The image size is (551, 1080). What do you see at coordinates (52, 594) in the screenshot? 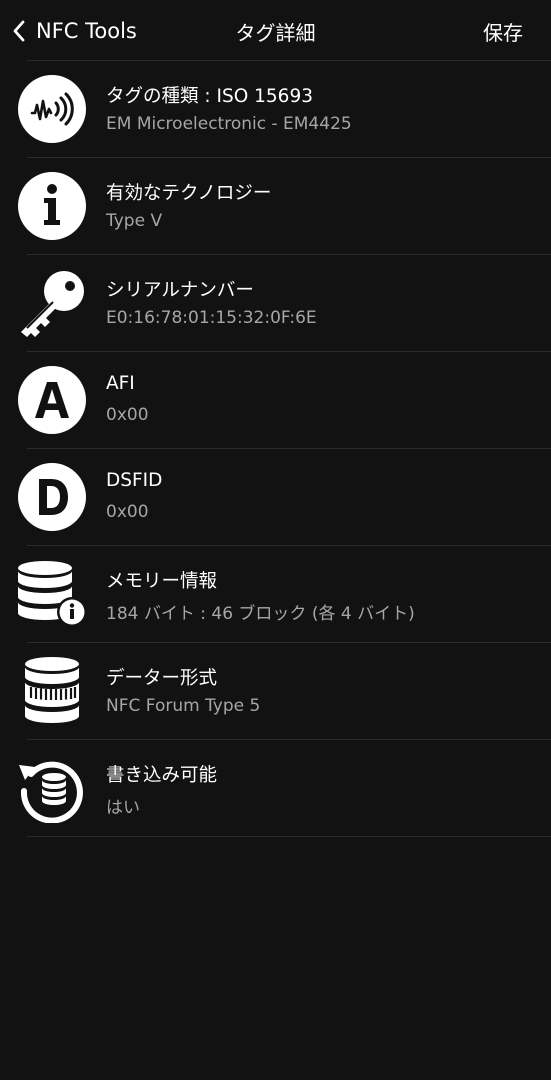
I see `database-info-icon` at bounding box center [52, 594].